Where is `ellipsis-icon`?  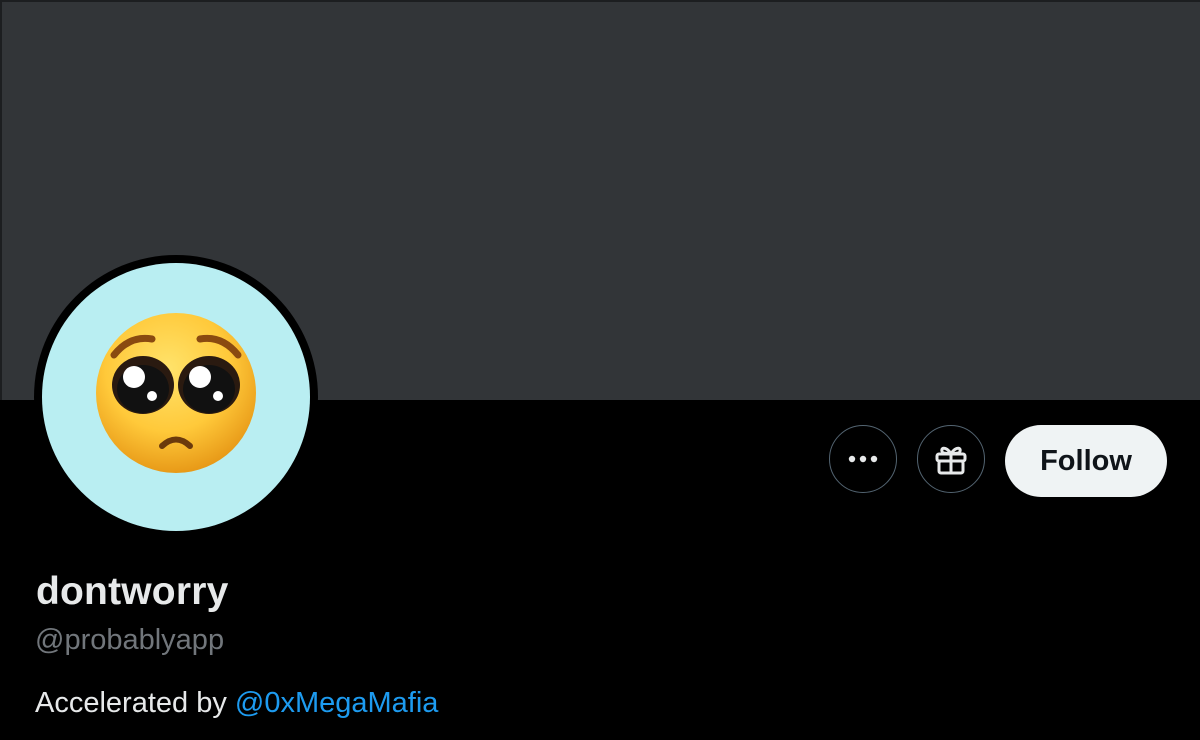
ellipsis-icon is located at coordinates (863, 459).